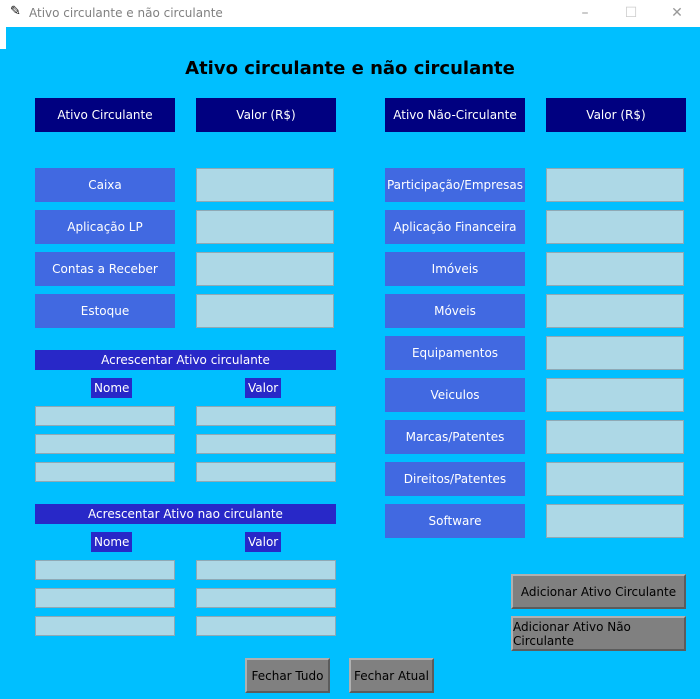 This screenshot has width=700, height=699. What do you see at coordinates (455, 437) in the screenshot?
I see `label-marcas-patentes: Marcas/Patentes` at bounding box center [455, 437].